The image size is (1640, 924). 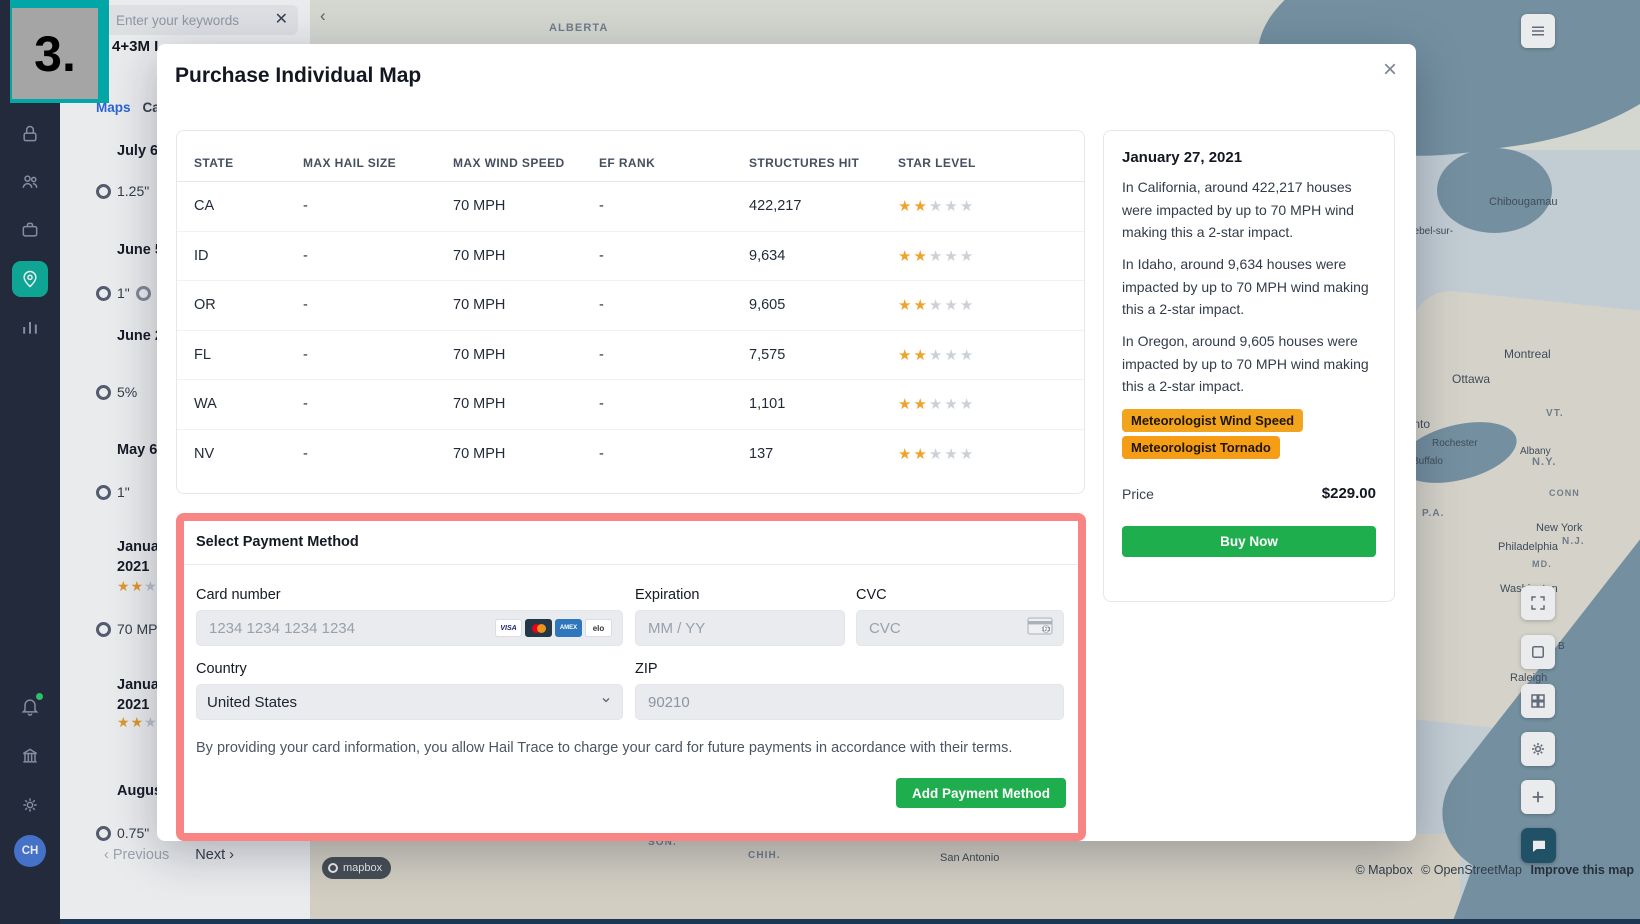 I want to click on table-cell: 1,101, so click(x=767, y=404).